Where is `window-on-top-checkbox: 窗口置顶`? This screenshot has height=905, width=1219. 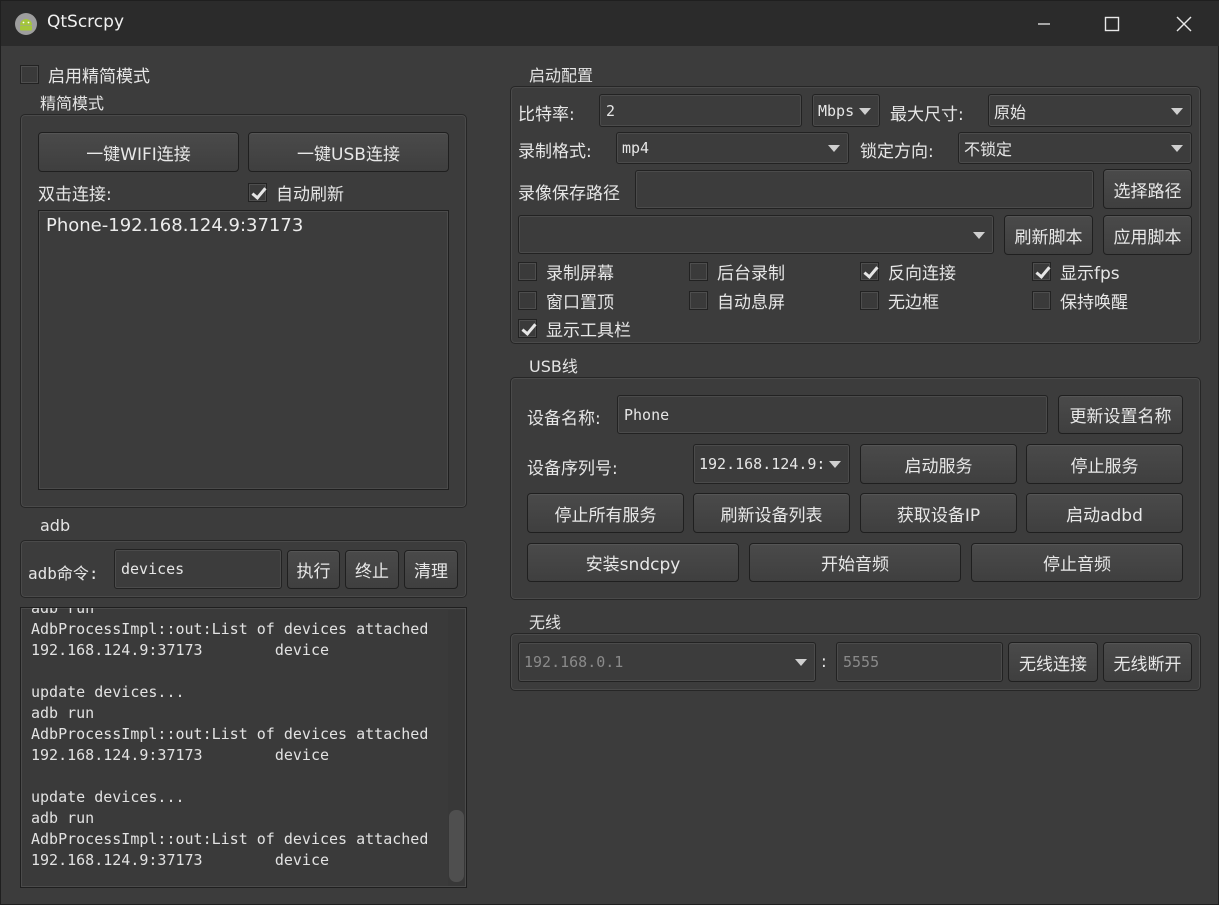 window-on-top-checkbox: 窗口置顶 is located at coordinates (566, 300).